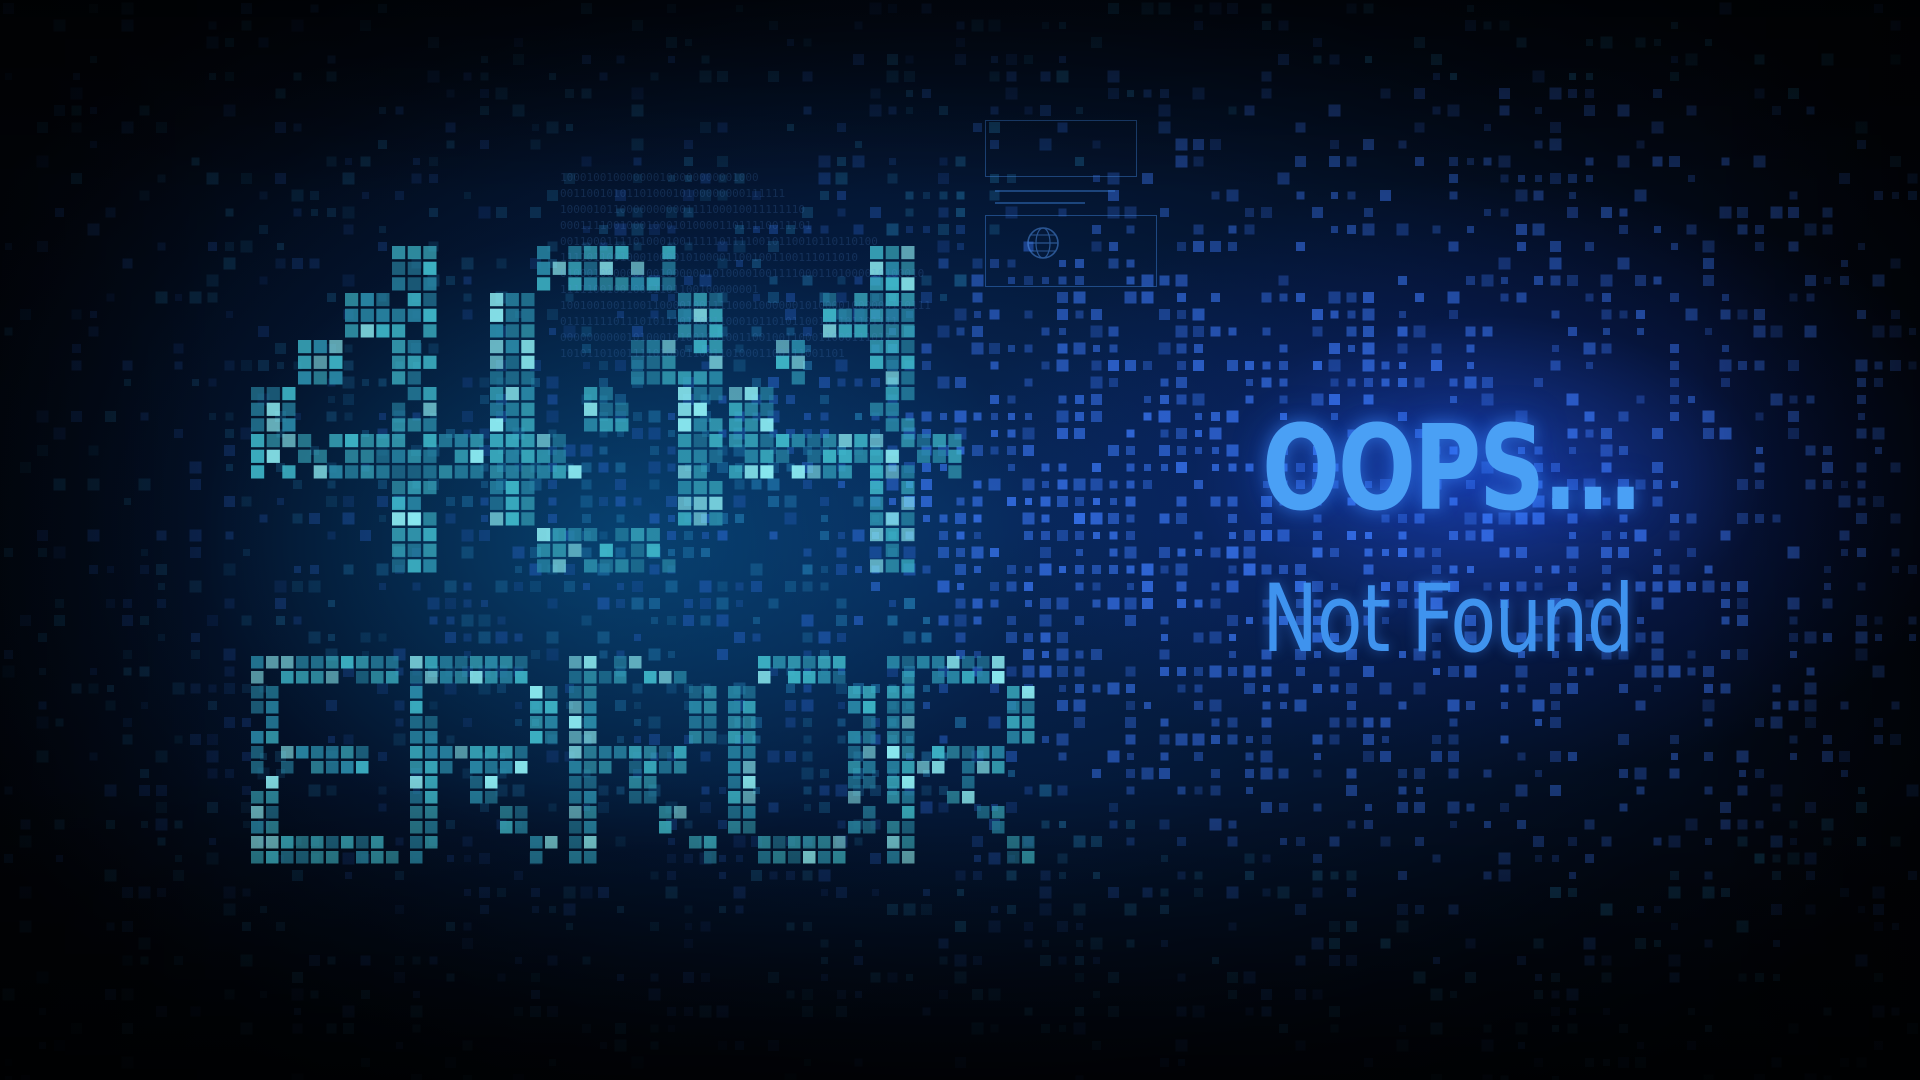  What do you see at coordinates (1043, 243) in the screenshot?
I see `globe-icon` at bounding box center [1043, 243].